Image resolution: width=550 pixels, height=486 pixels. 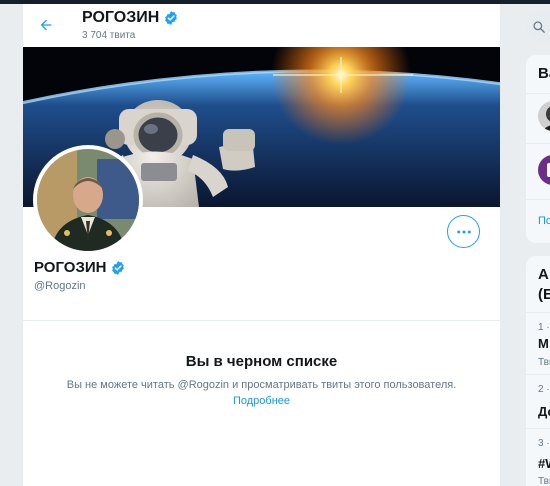 I want to click on trend-rank: 2 ·, so click(x=544, y=389).